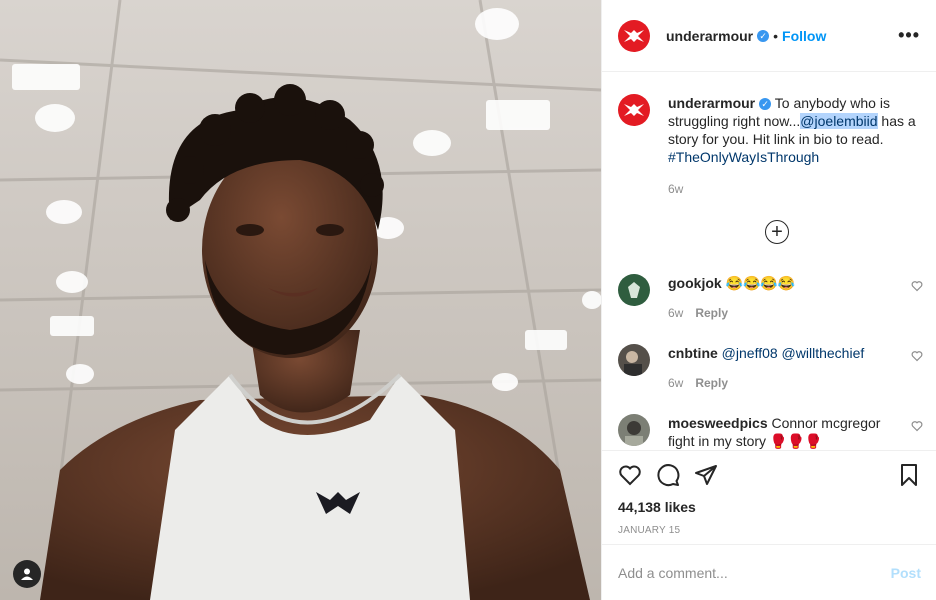  Describe the element at coordinates (793, 353) in the screenshot. I see `comment-text: @jneff08 @willthechief` at that location.